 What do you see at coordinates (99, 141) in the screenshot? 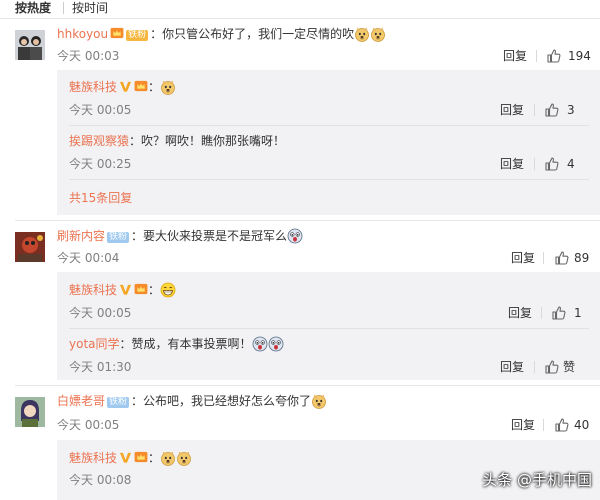
I see `reply-author: 挨踢观察猿` at bounding box center [99, 141].